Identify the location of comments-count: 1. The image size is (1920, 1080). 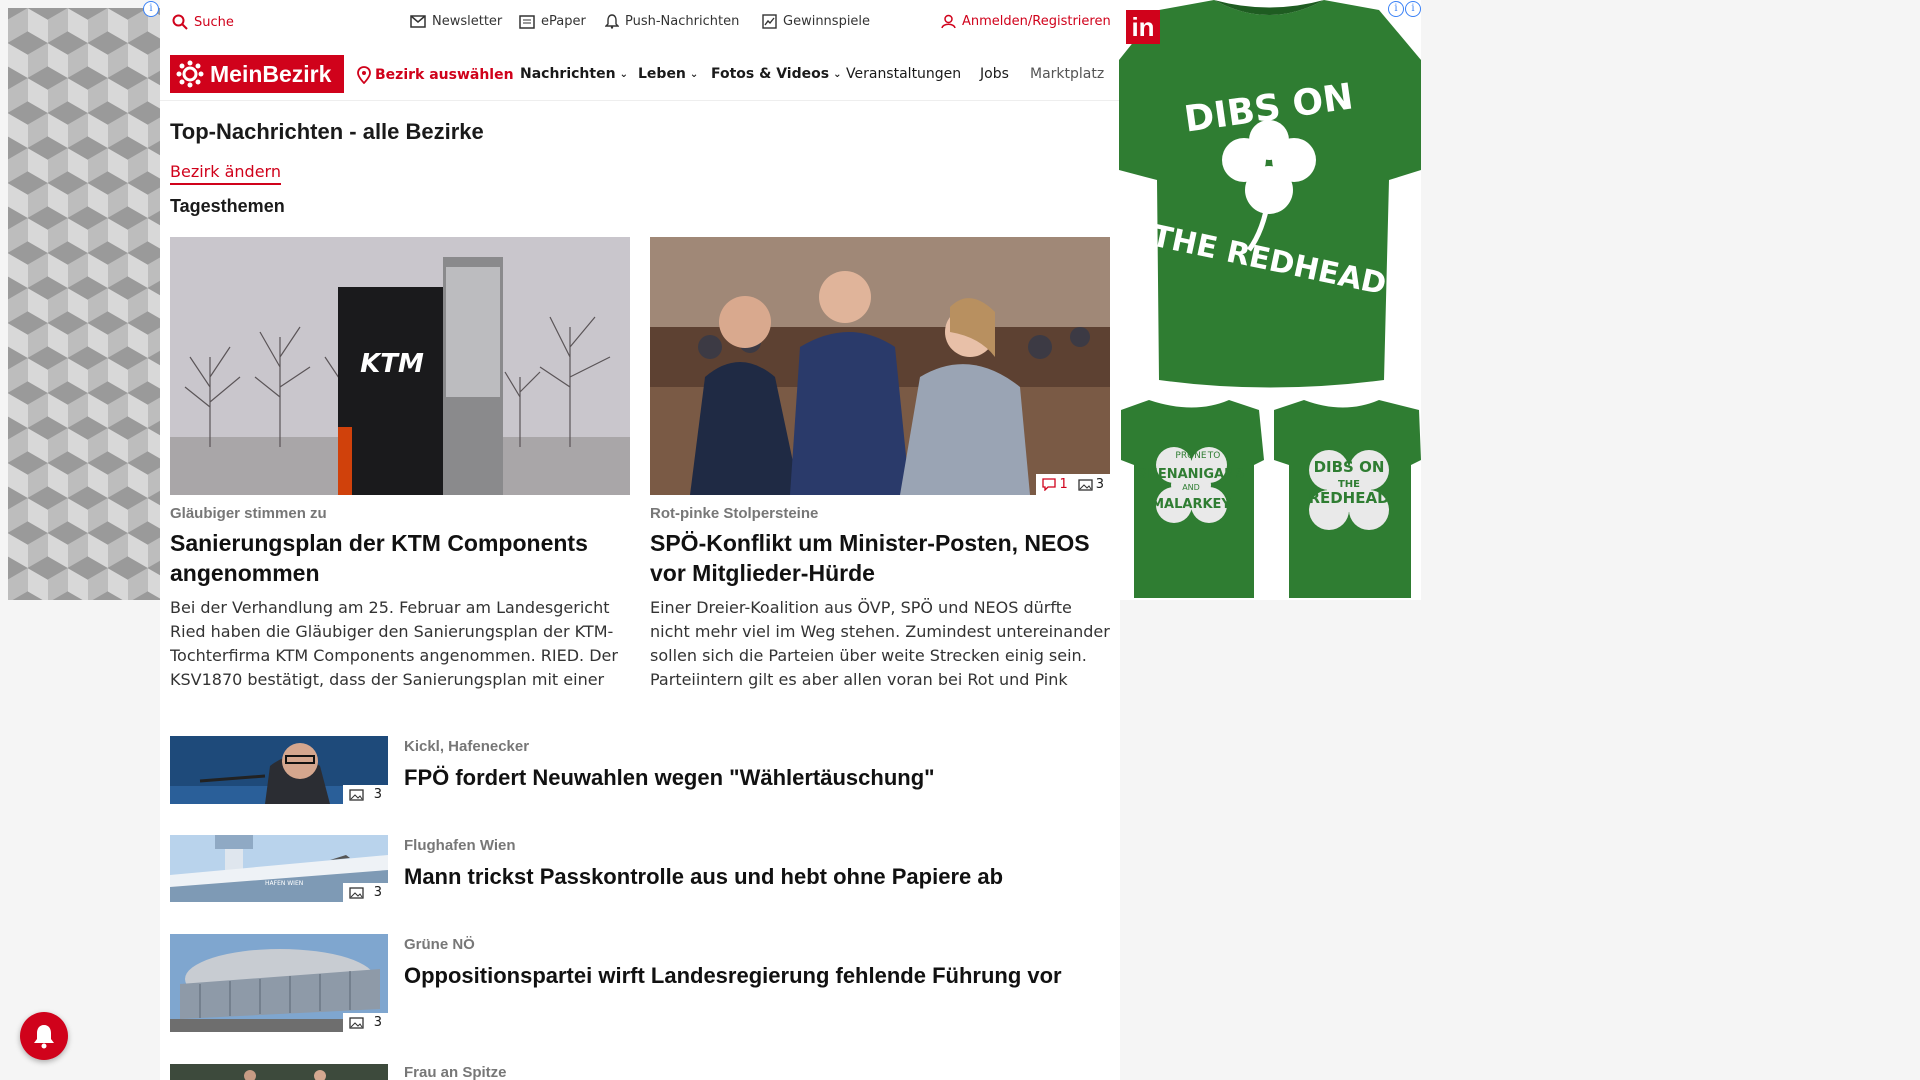
(1055, 484).